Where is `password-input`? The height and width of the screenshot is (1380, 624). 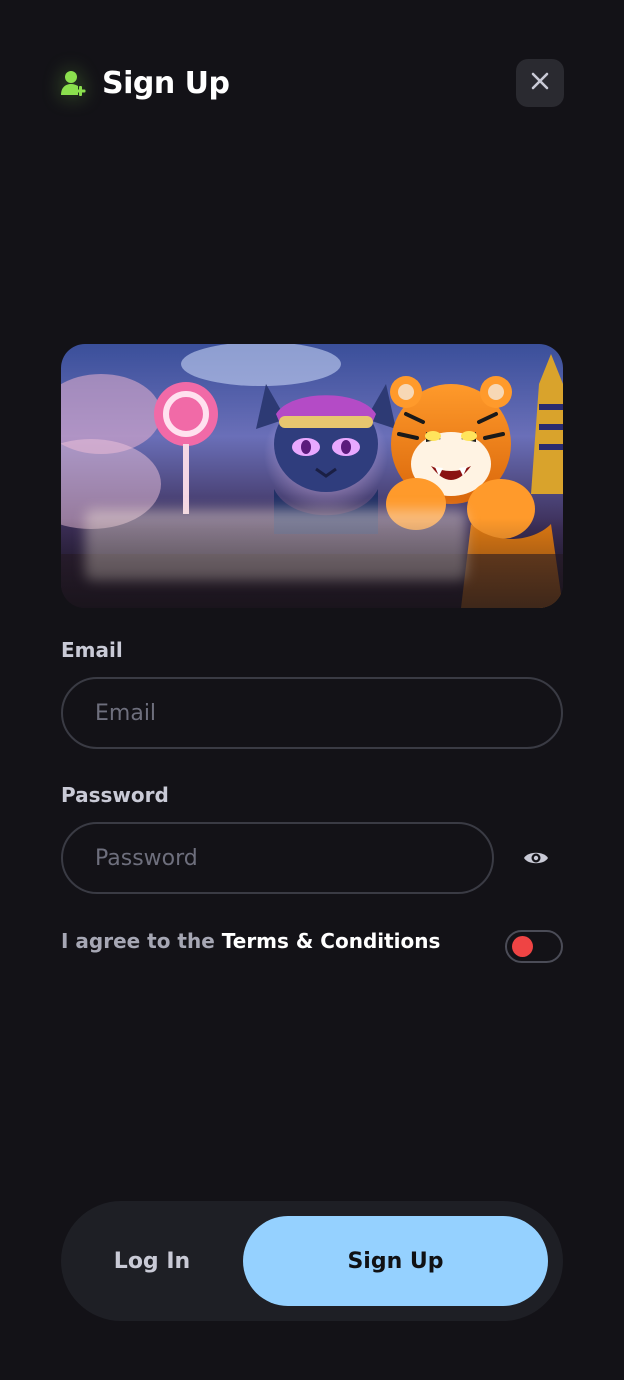 password-input is located at coordinates (277, 858).